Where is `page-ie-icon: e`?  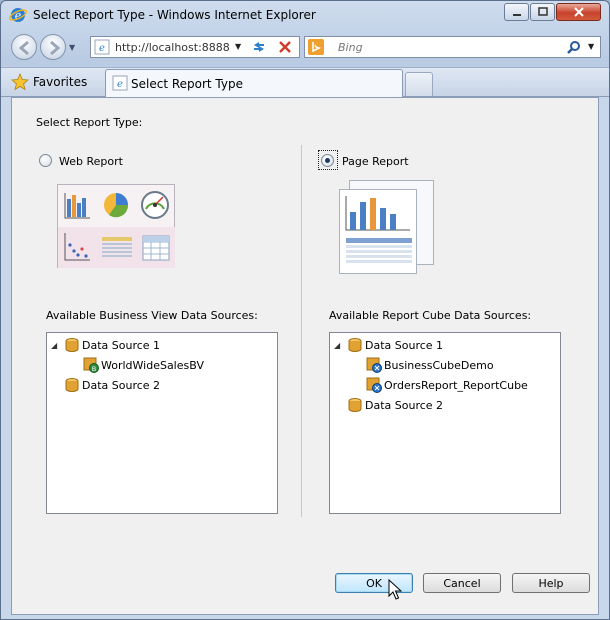 page-ie-icon: e is located at coordinates (102, 47).